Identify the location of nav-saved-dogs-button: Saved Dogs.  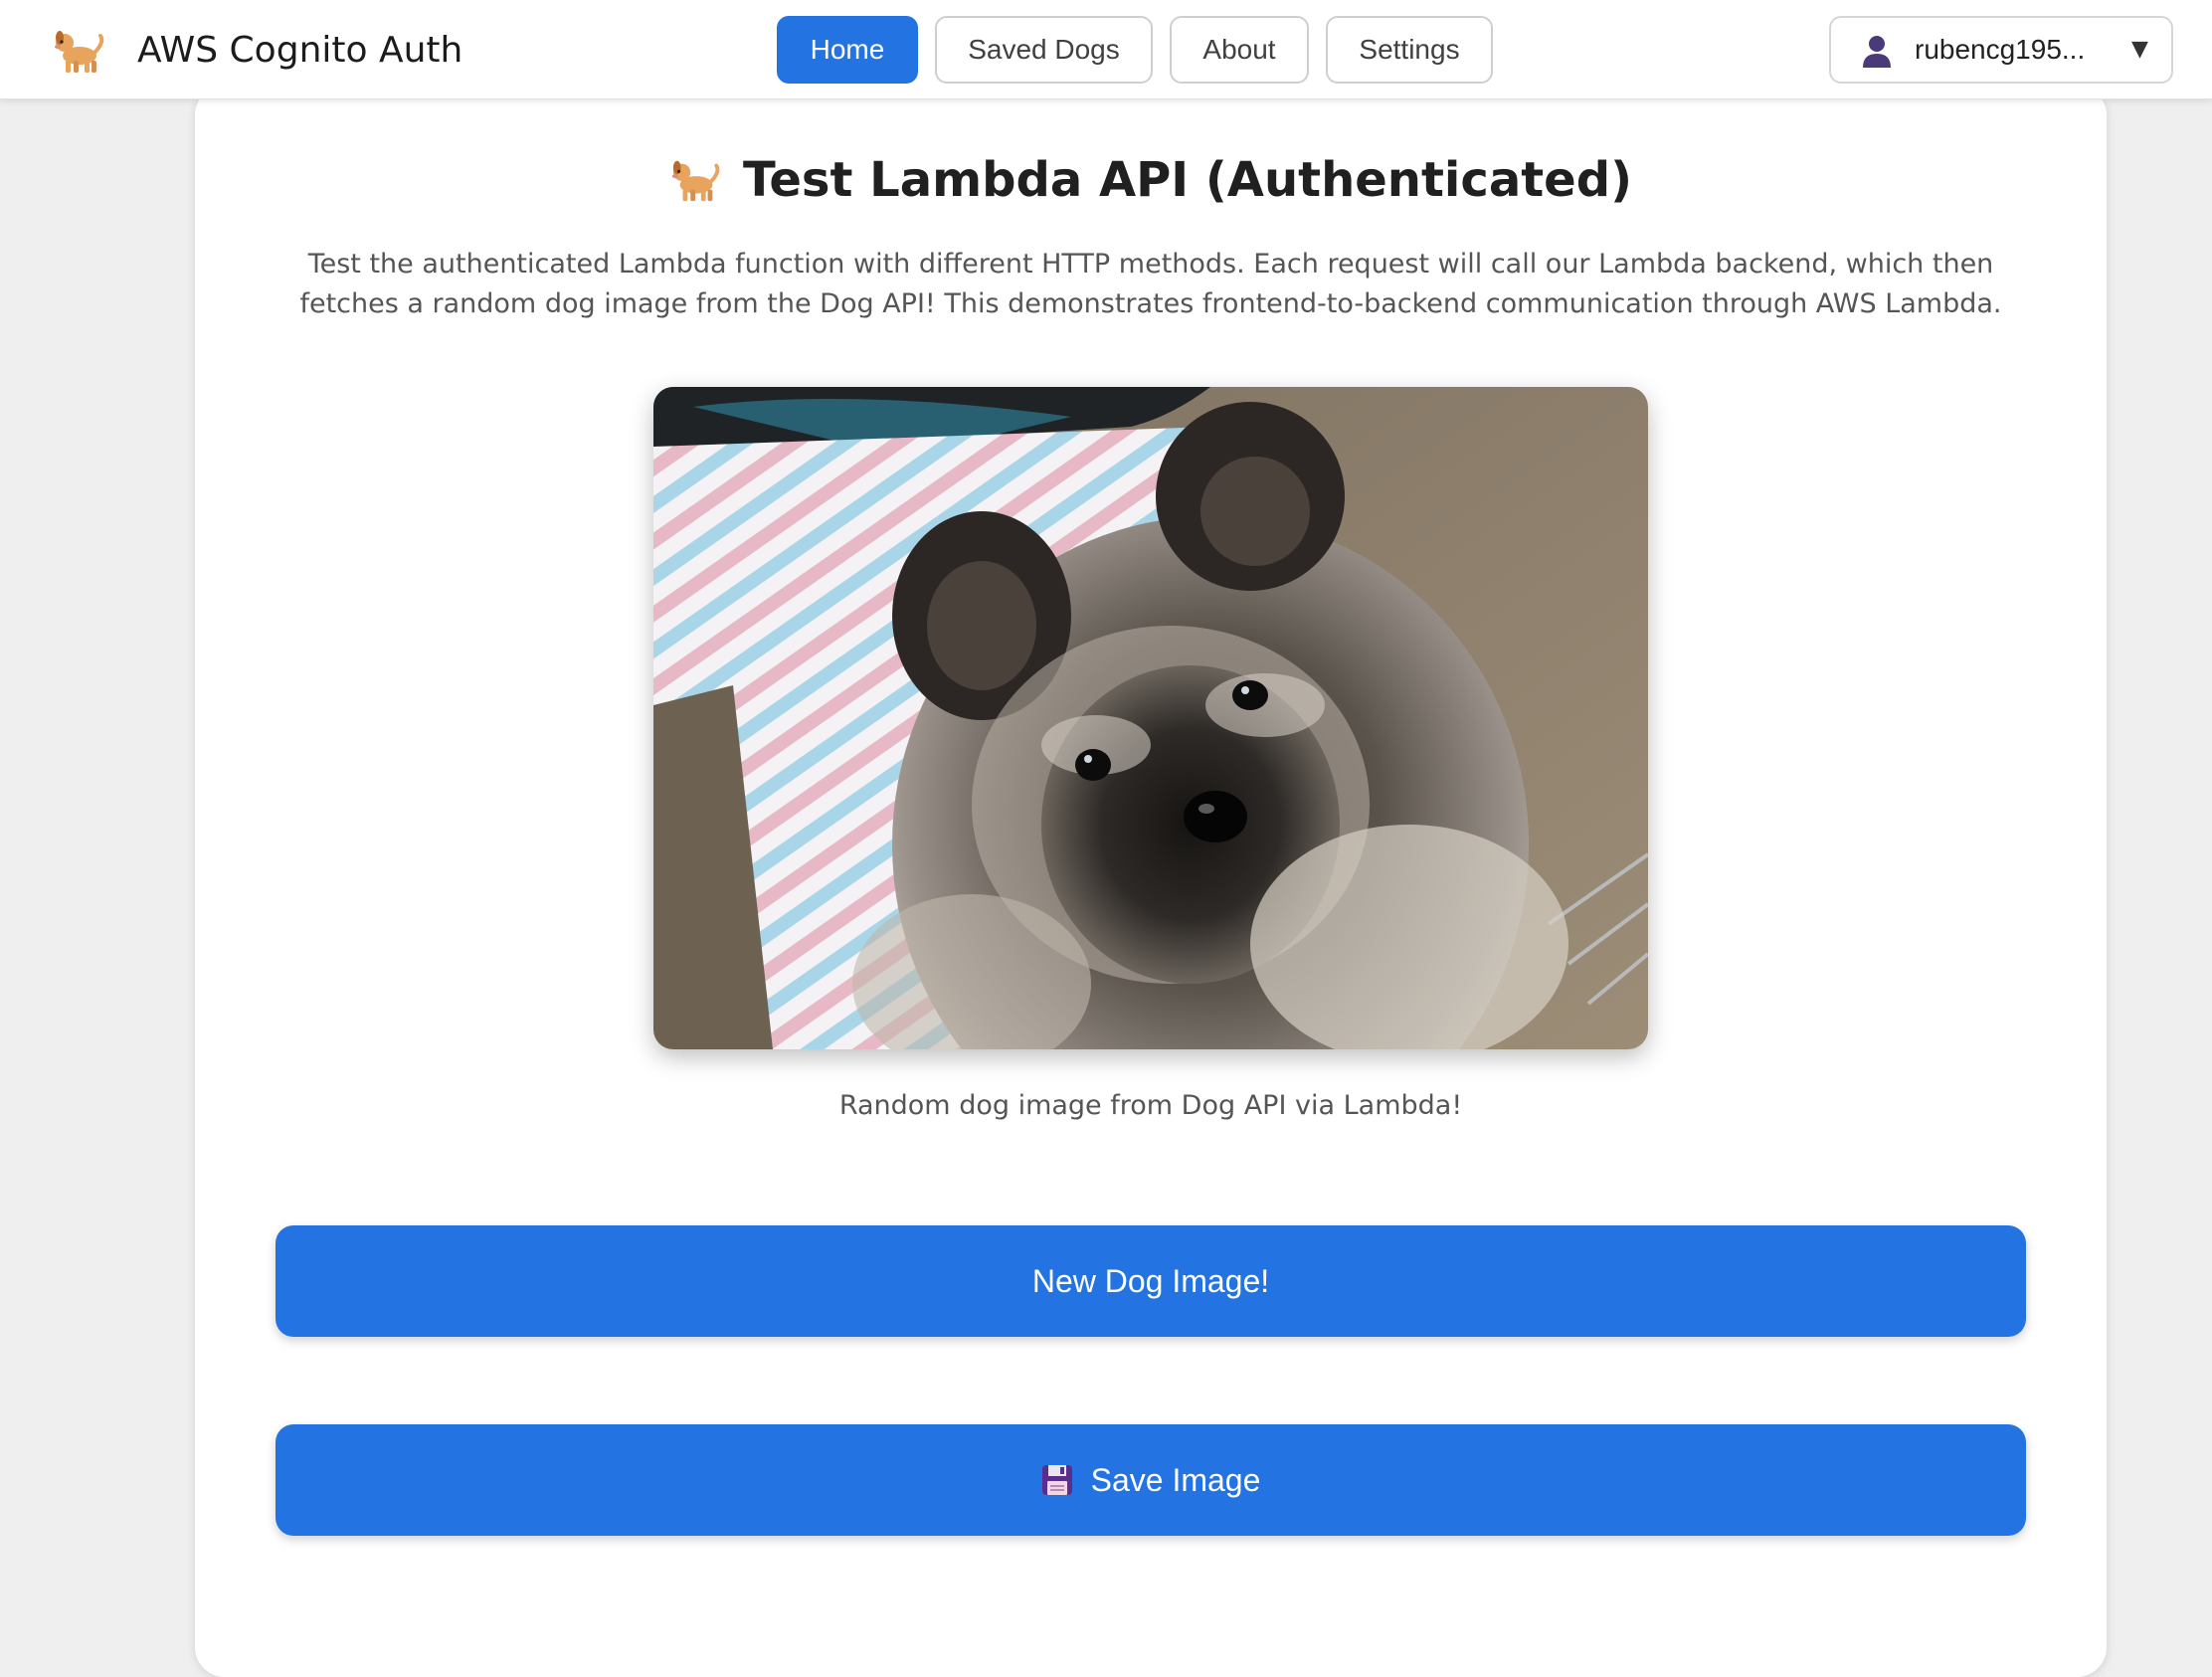
(1044, 50).